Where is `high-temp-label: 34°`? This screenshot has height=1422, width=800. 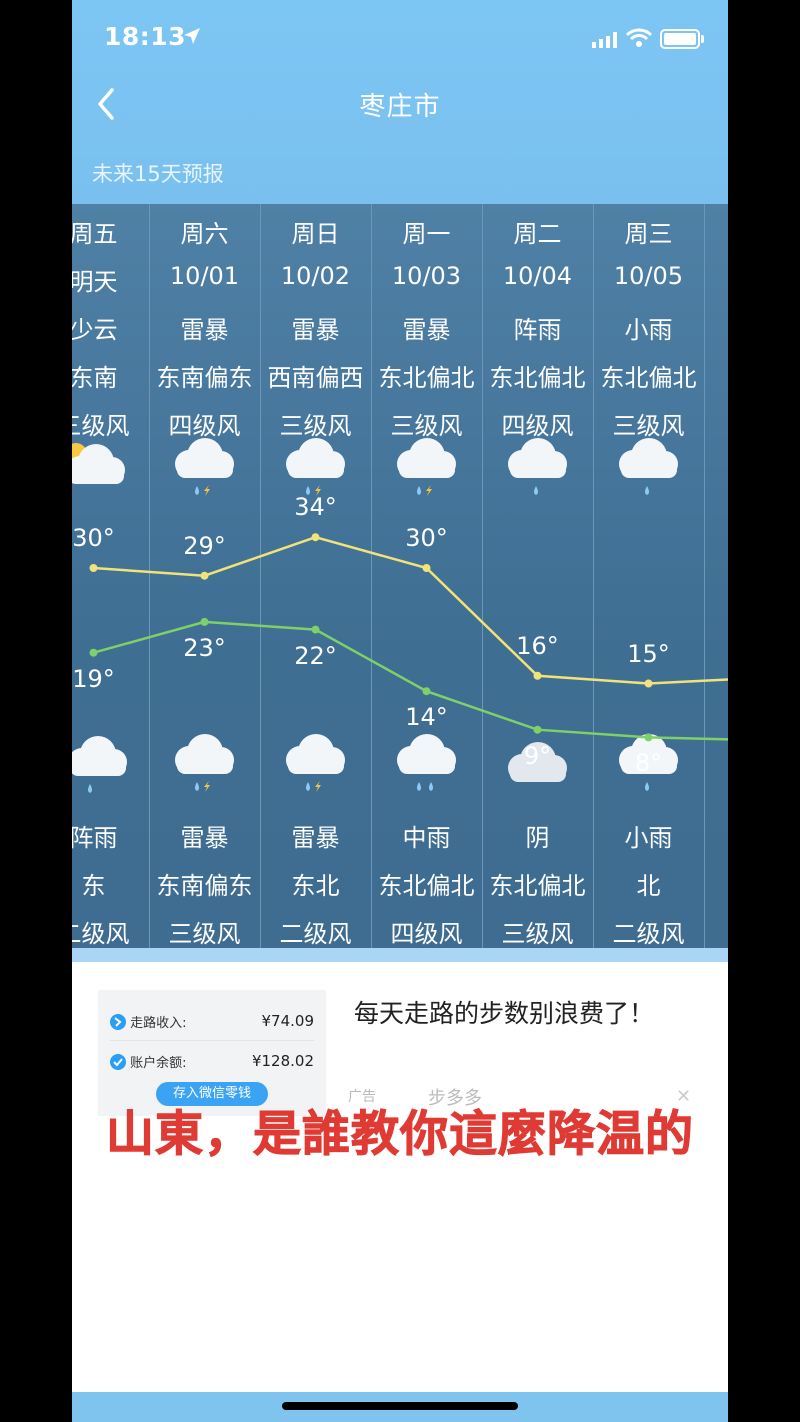
high-temp-label: 34° is located at coordinates (315, 507).